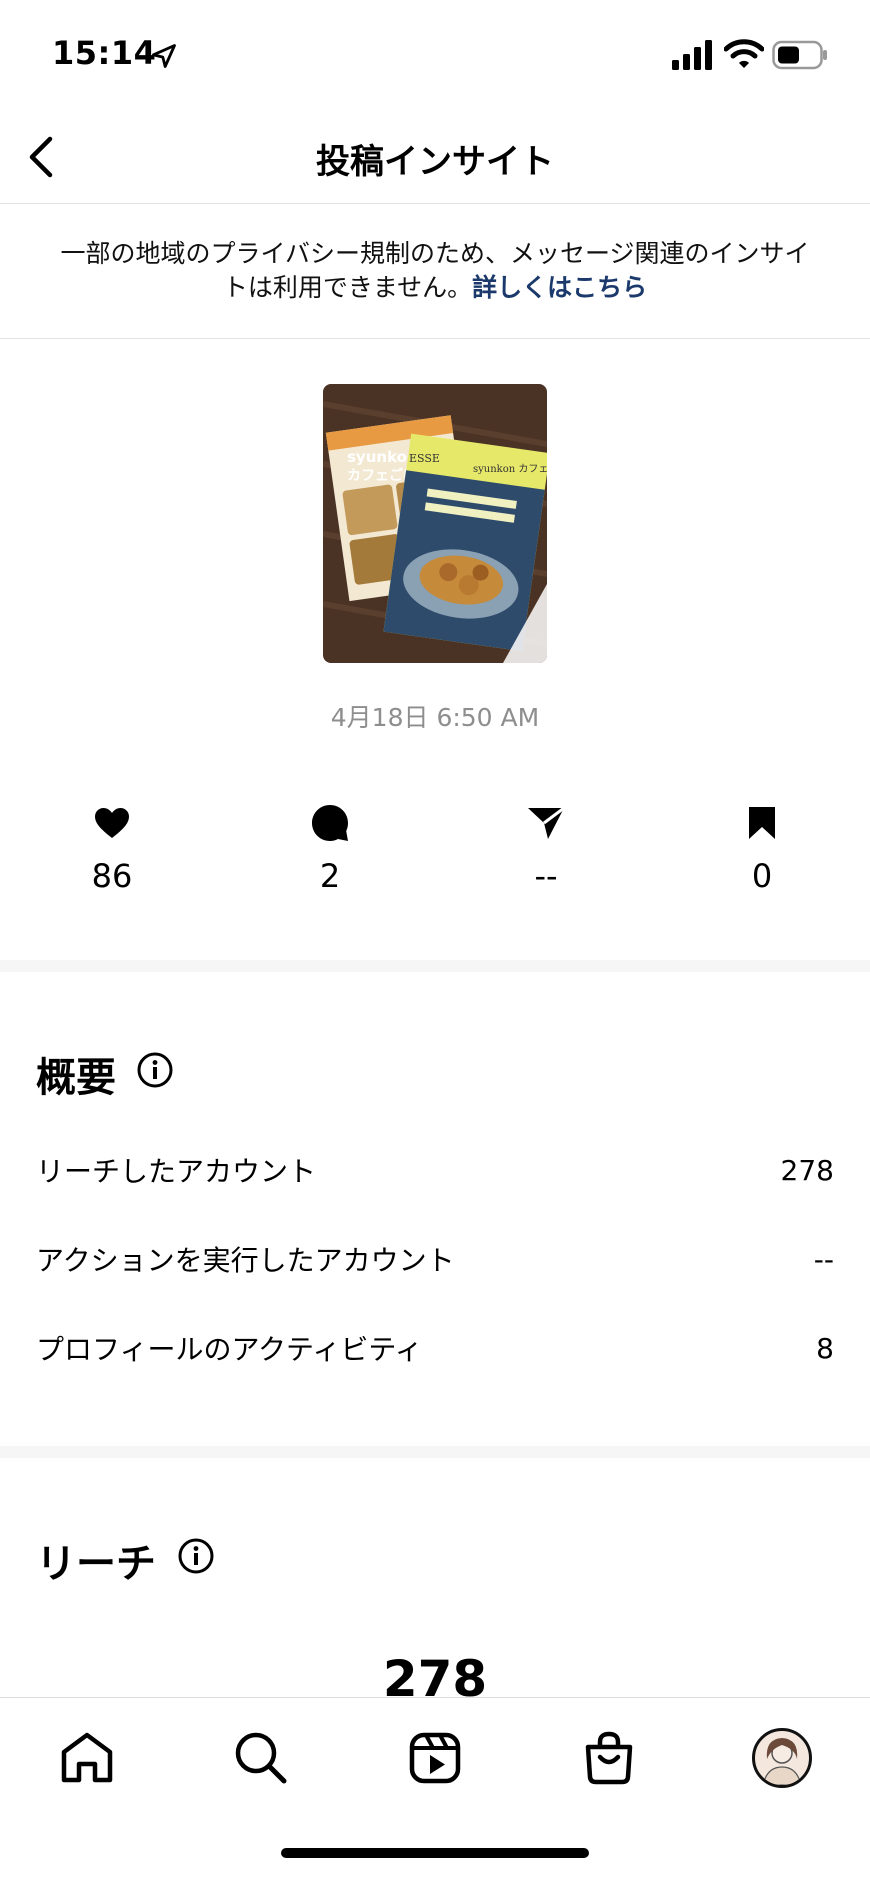 This screenshot has height=1883, width=870. Describe the element at coordinates (112, 876) in the screenshot. I see `likes-count: 86` at that location.